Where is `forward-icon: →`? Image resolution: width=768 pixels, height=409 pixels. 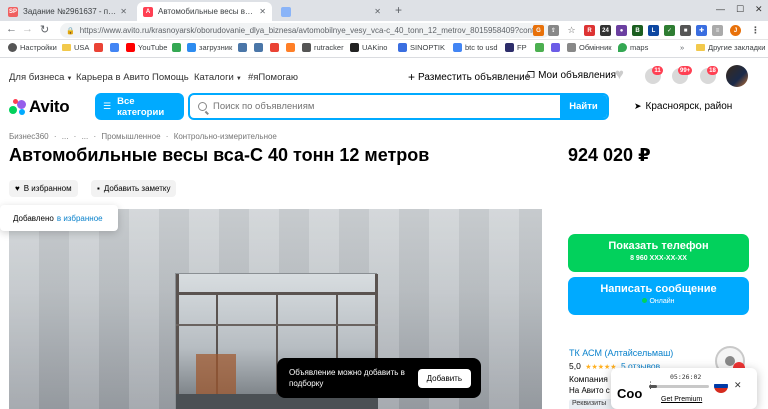 forward-icon: → is located at coordinates (27, 29).